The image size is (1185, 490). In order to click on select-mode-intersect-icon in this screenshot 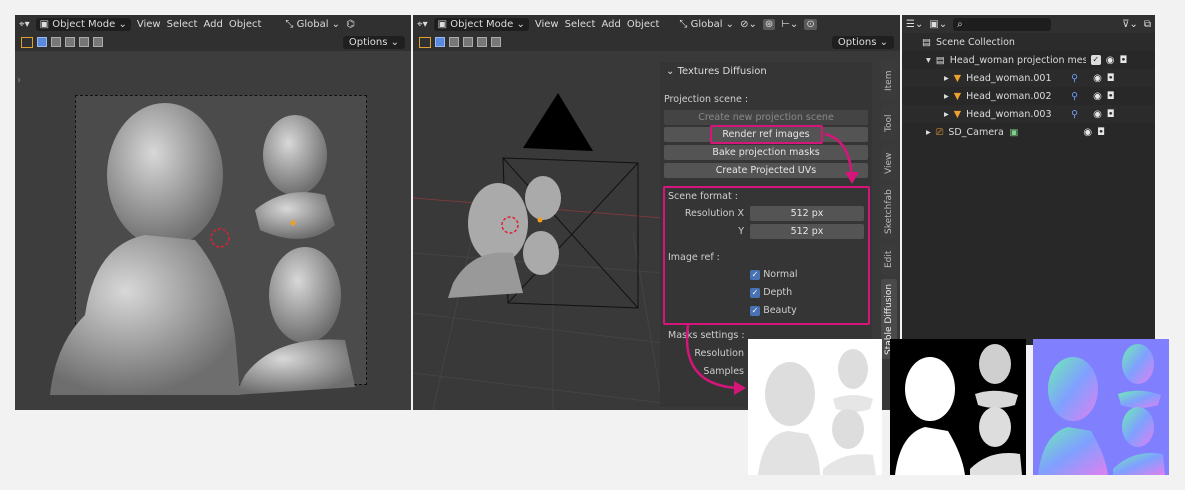, I will do `click(496, 42)`.